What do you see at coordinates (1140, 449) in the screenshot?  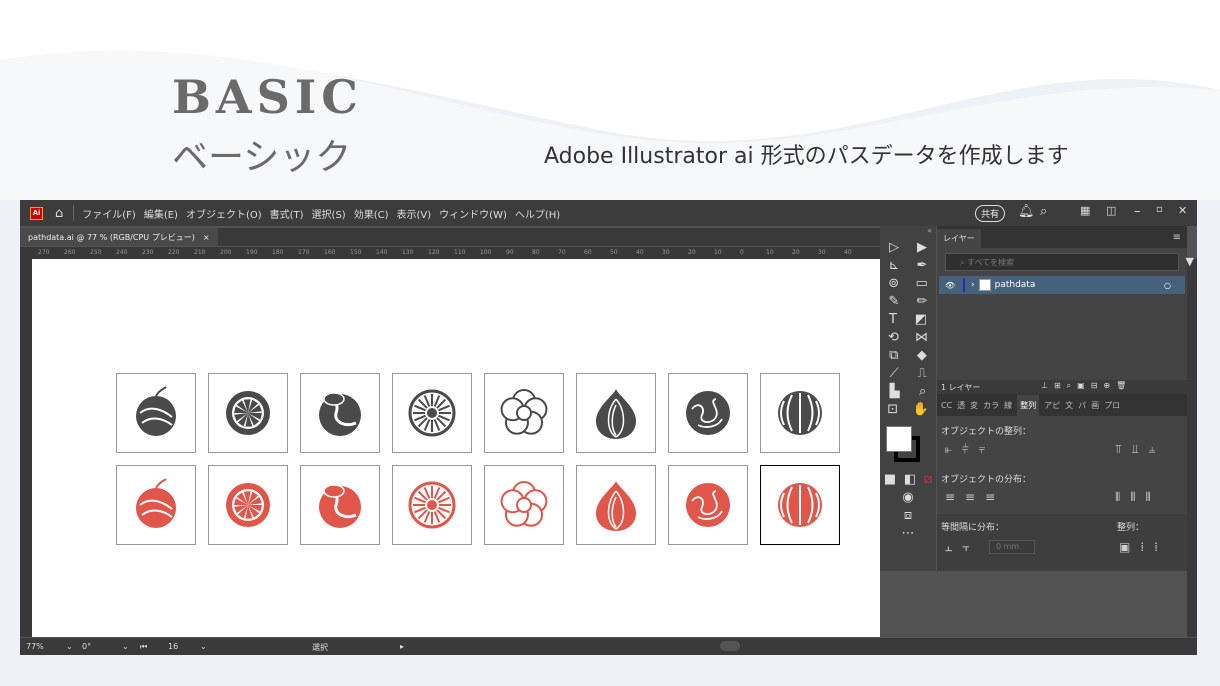 I see `align-vertical-icons: ⫪⫫⫨` at bounding box center [1140, 449].